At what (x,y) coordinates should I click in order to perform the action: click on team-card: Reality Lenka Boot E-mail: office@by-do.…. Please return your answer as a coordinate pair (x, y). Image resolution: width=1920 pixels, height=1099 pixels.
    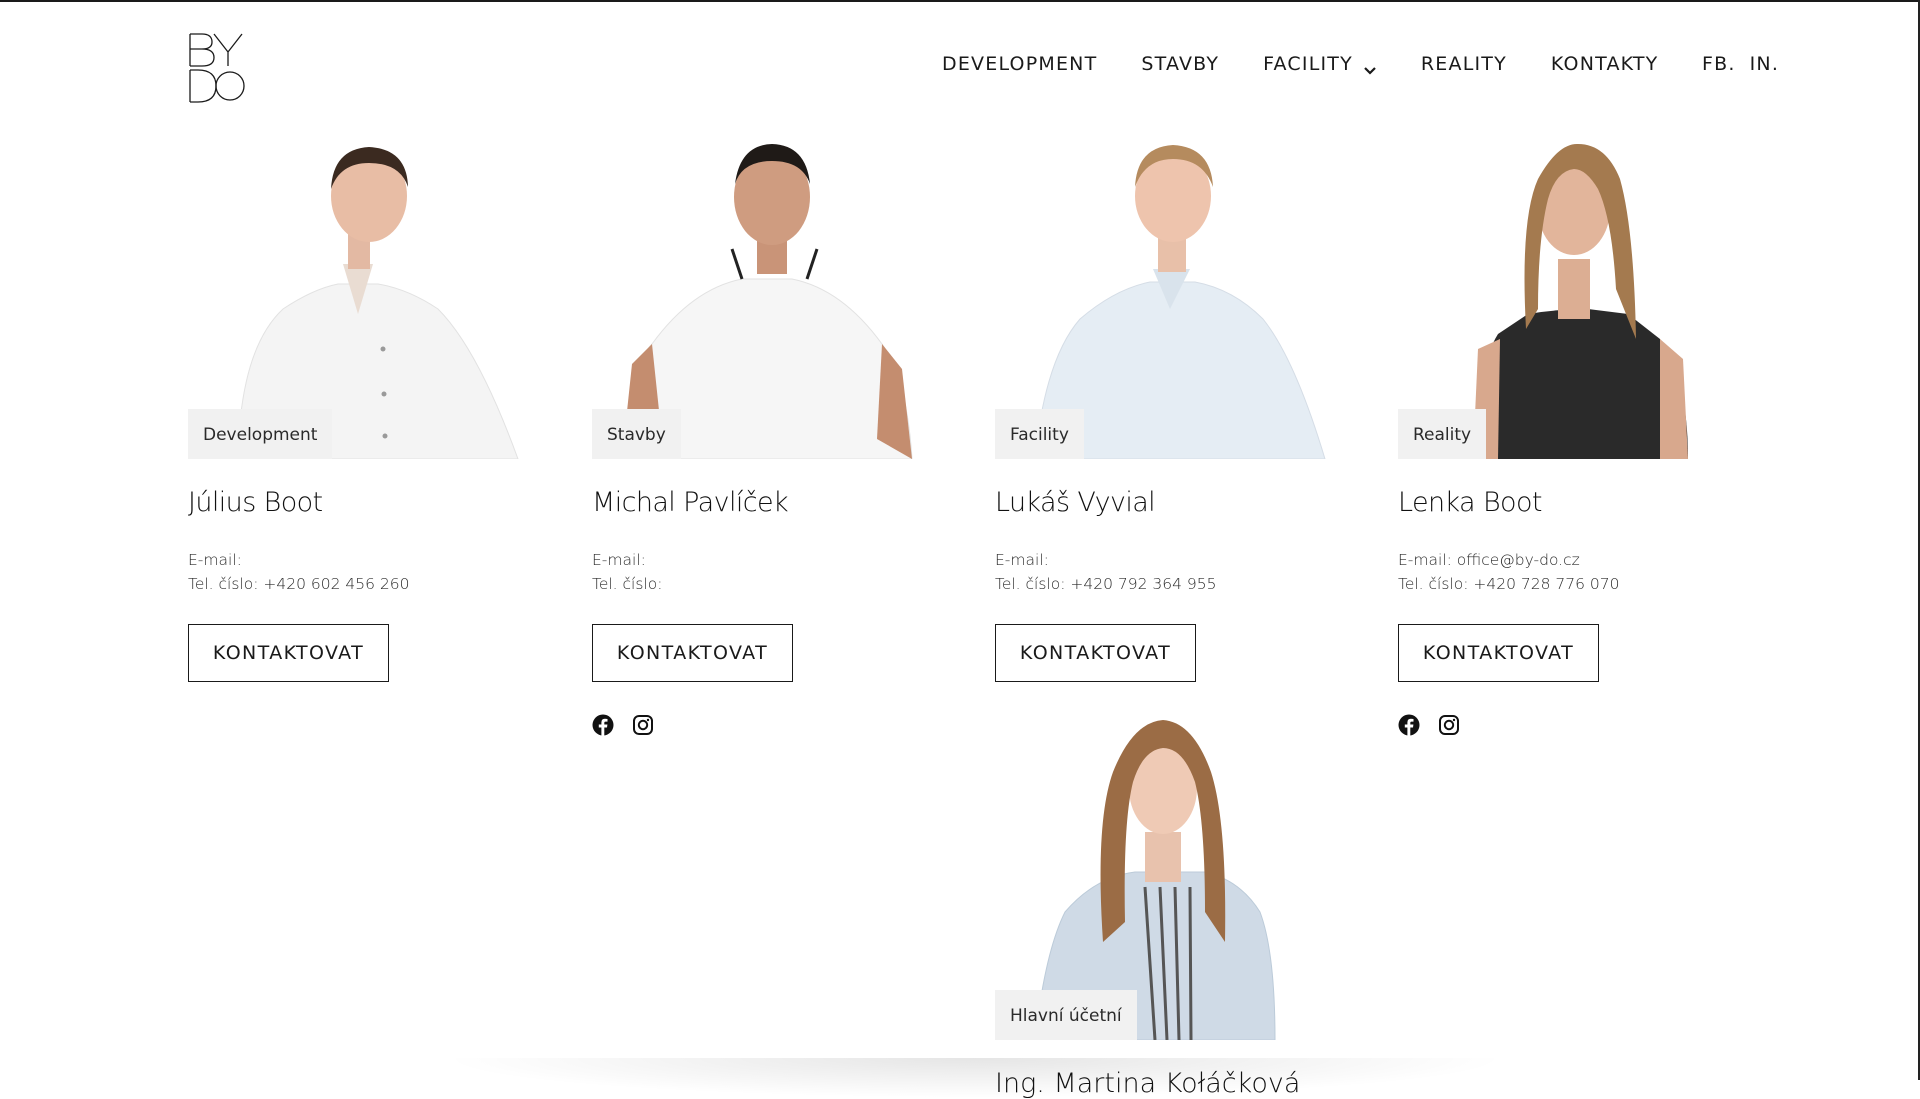
    Looking at the image, I should click on (1568, 438).